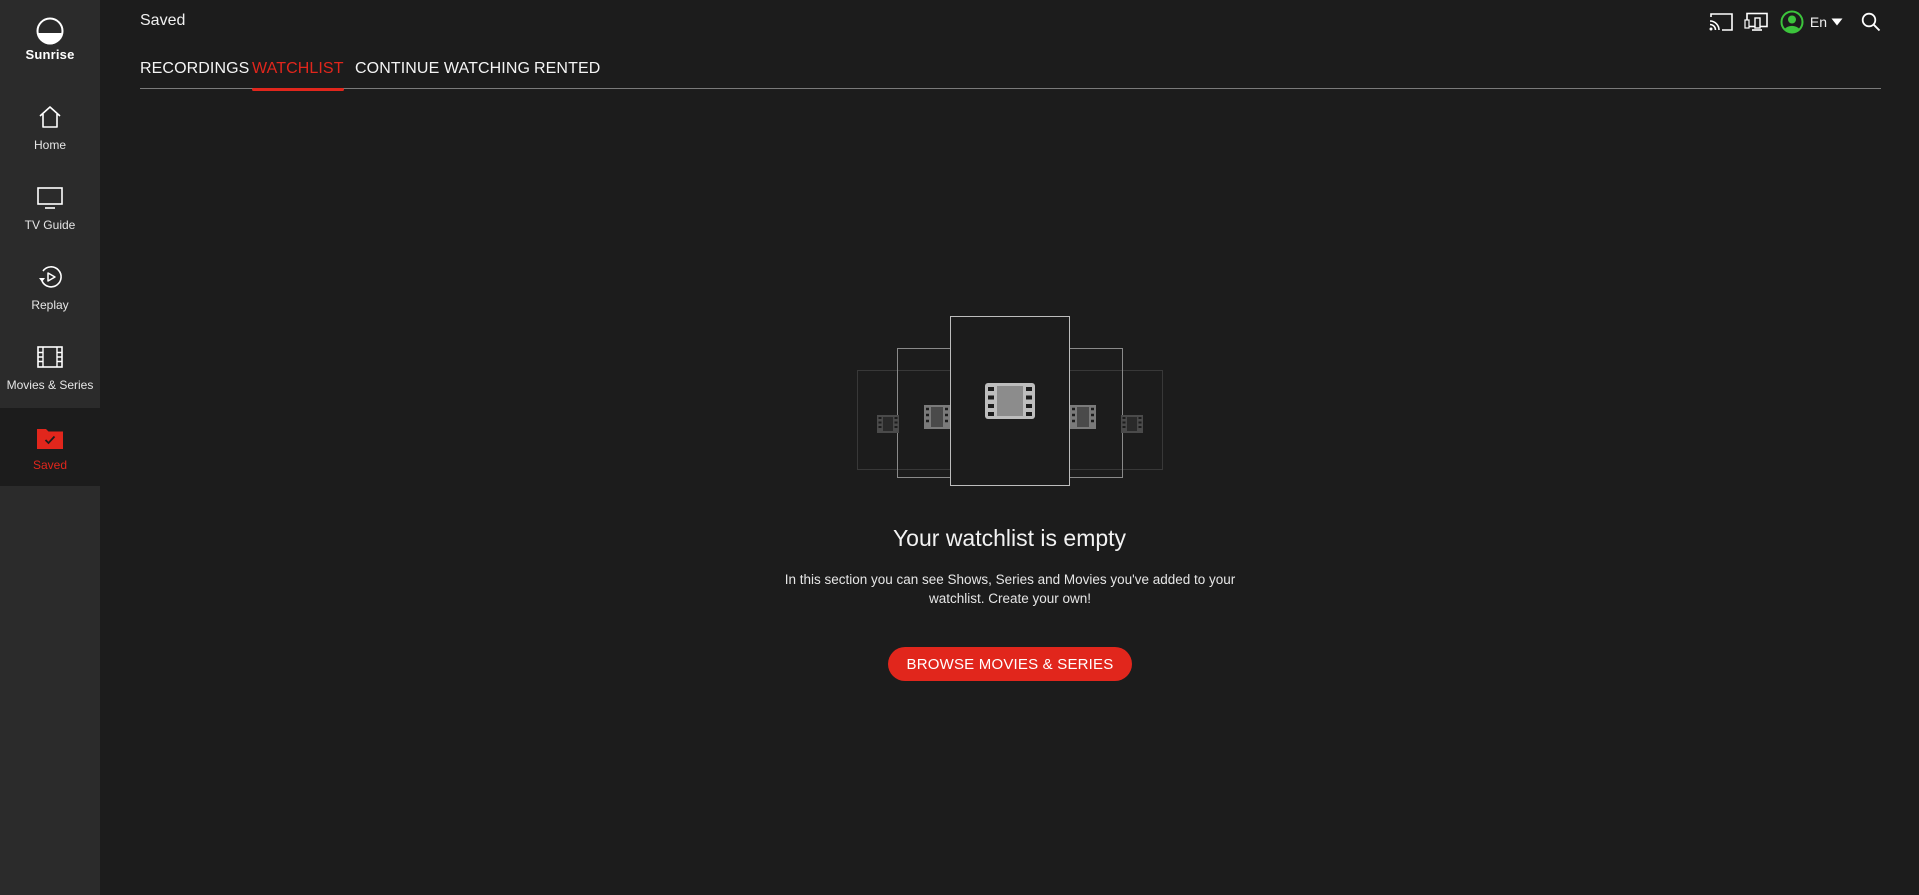 This screenshot has height=895, width=1919. Describe the element at coordinates (298, 75) in the screenshot. I see `tab-watchlist: WATCHLIST` at that location.